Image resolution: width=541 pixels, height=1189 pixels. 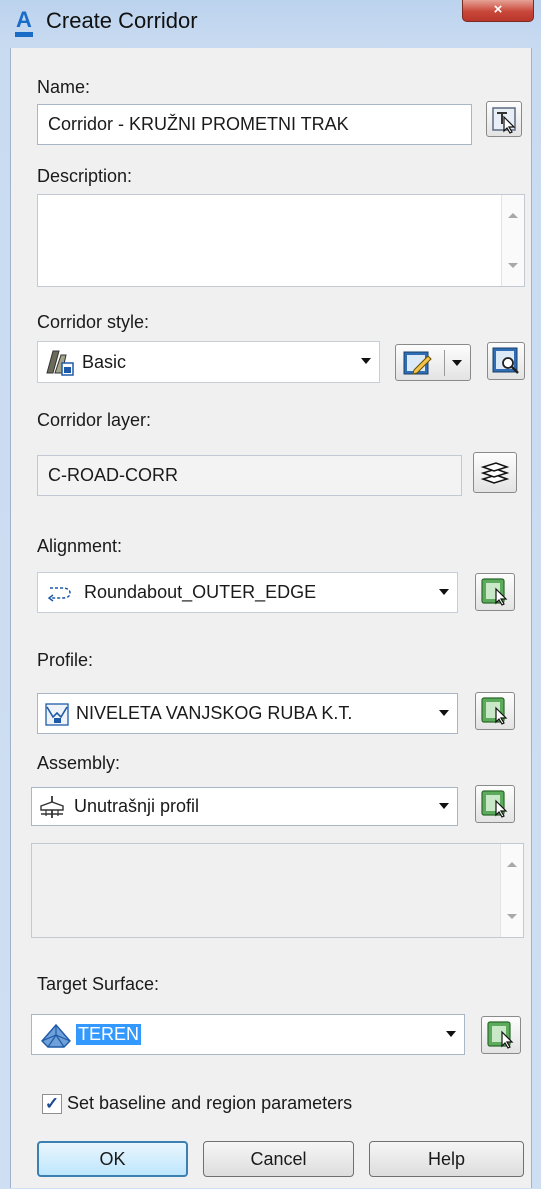 I want to click on profile-label: Profile:, so click(x=65, y=660).